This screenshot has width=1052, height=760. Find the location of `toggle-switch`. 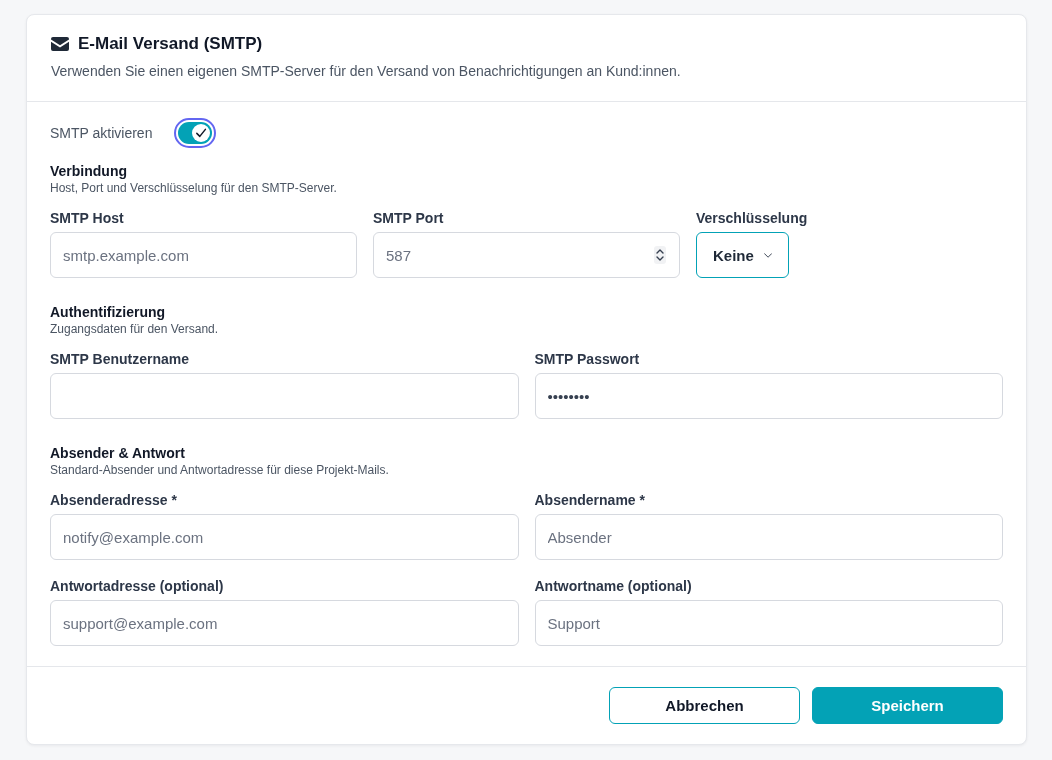

toggle-switch is located at coordinates (195, 133).